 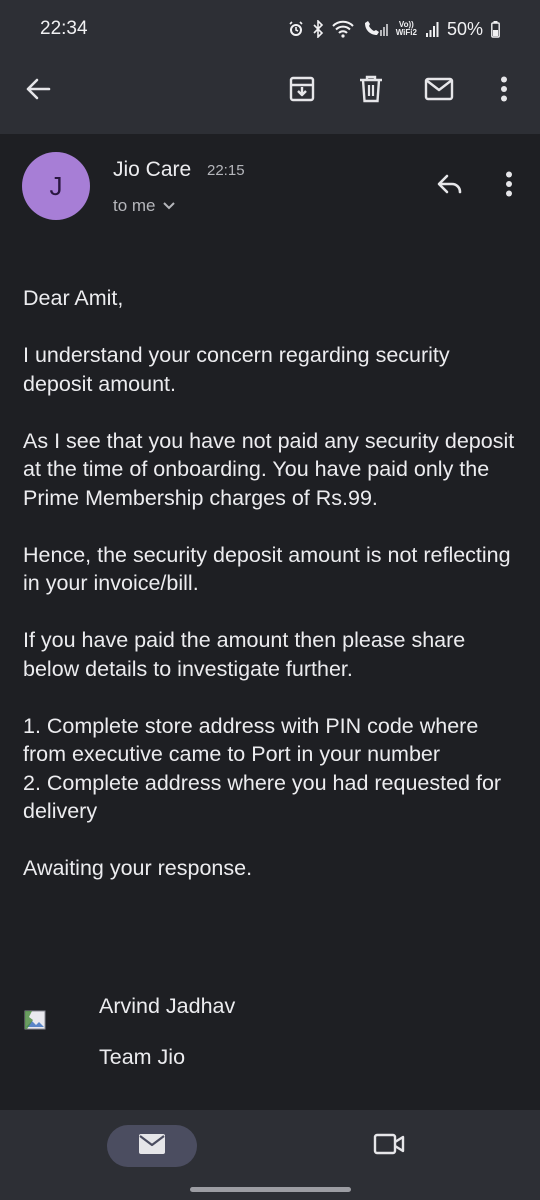 I want to click on avatar: J, so click(x=56, y=186).